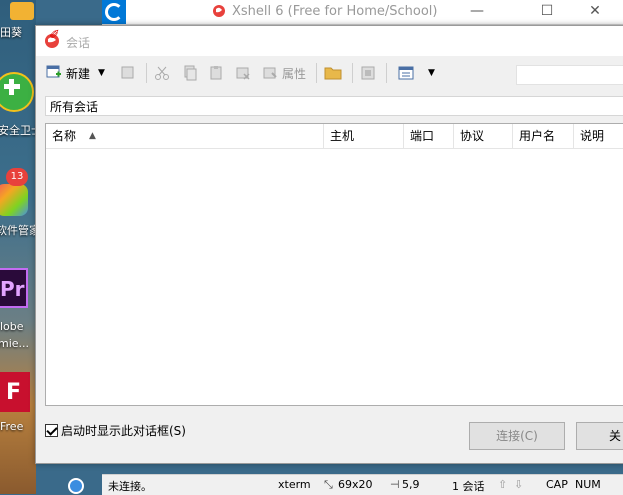 This screenshot has height=495, width=623. What do you see at coordinates (12, 326) in the screenshot?
I see `desktop-label: lobe` at bounding box center [12, 326].